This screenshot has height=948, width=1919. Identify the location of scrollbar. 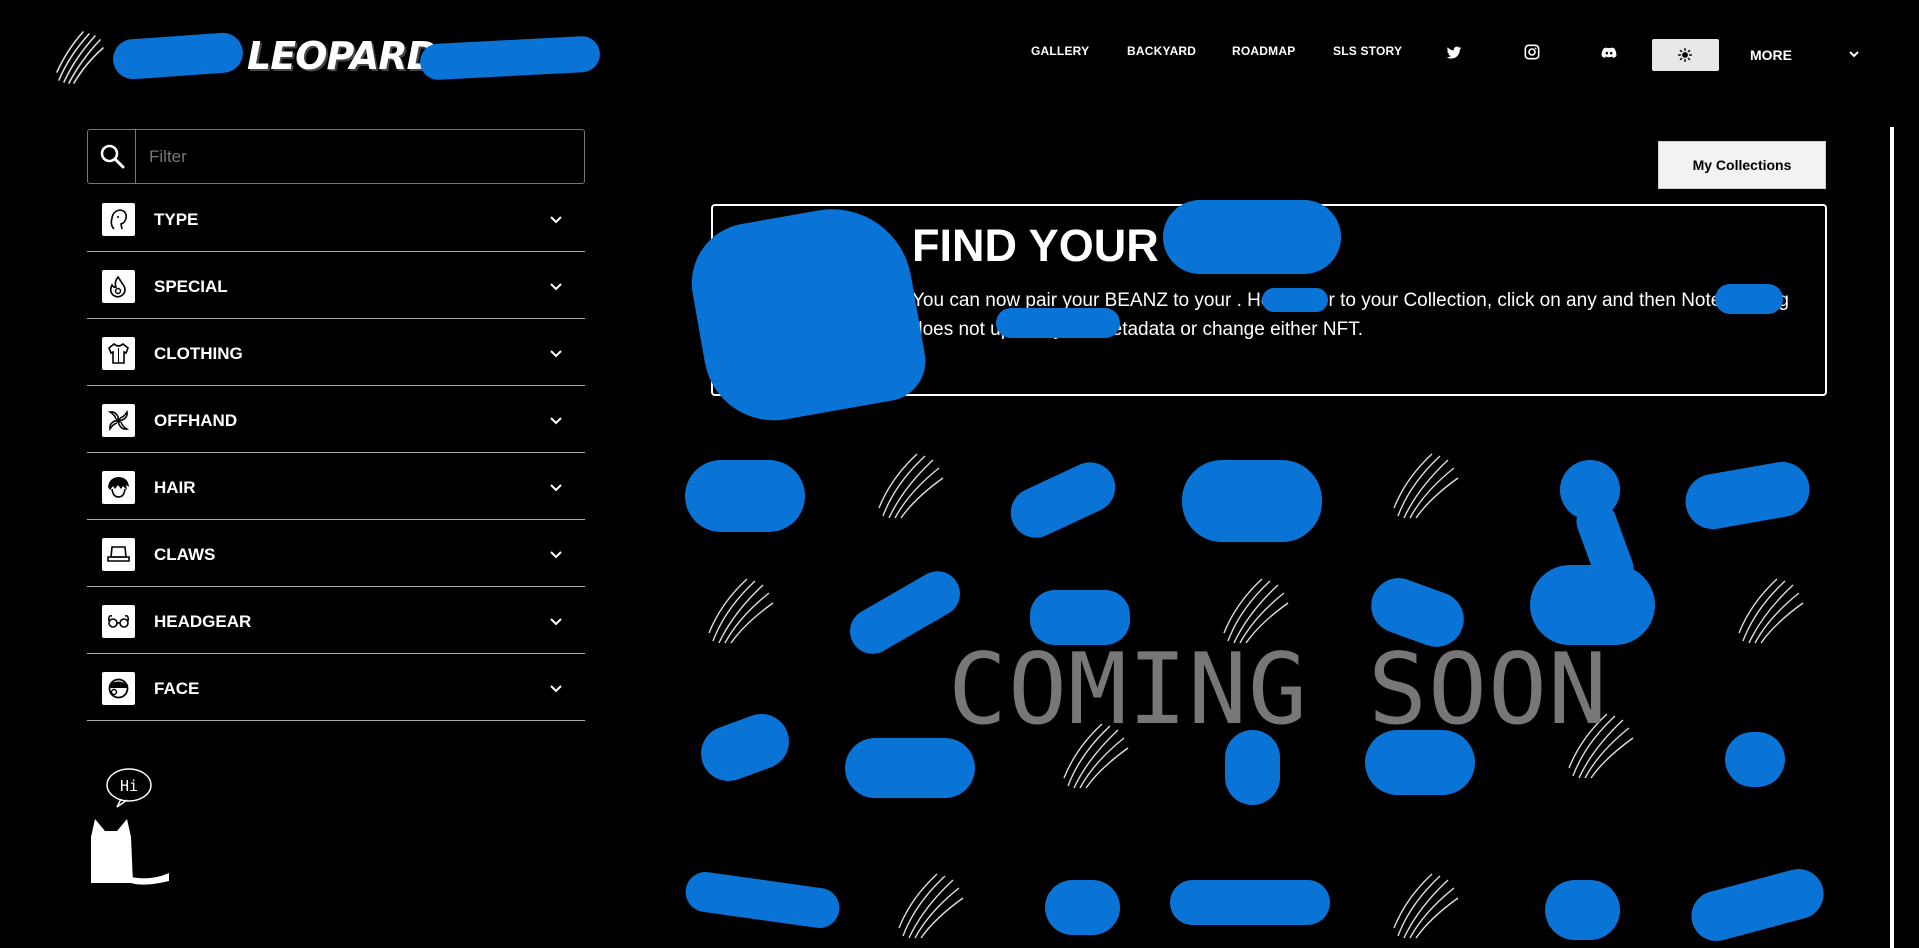
(1892, 537).